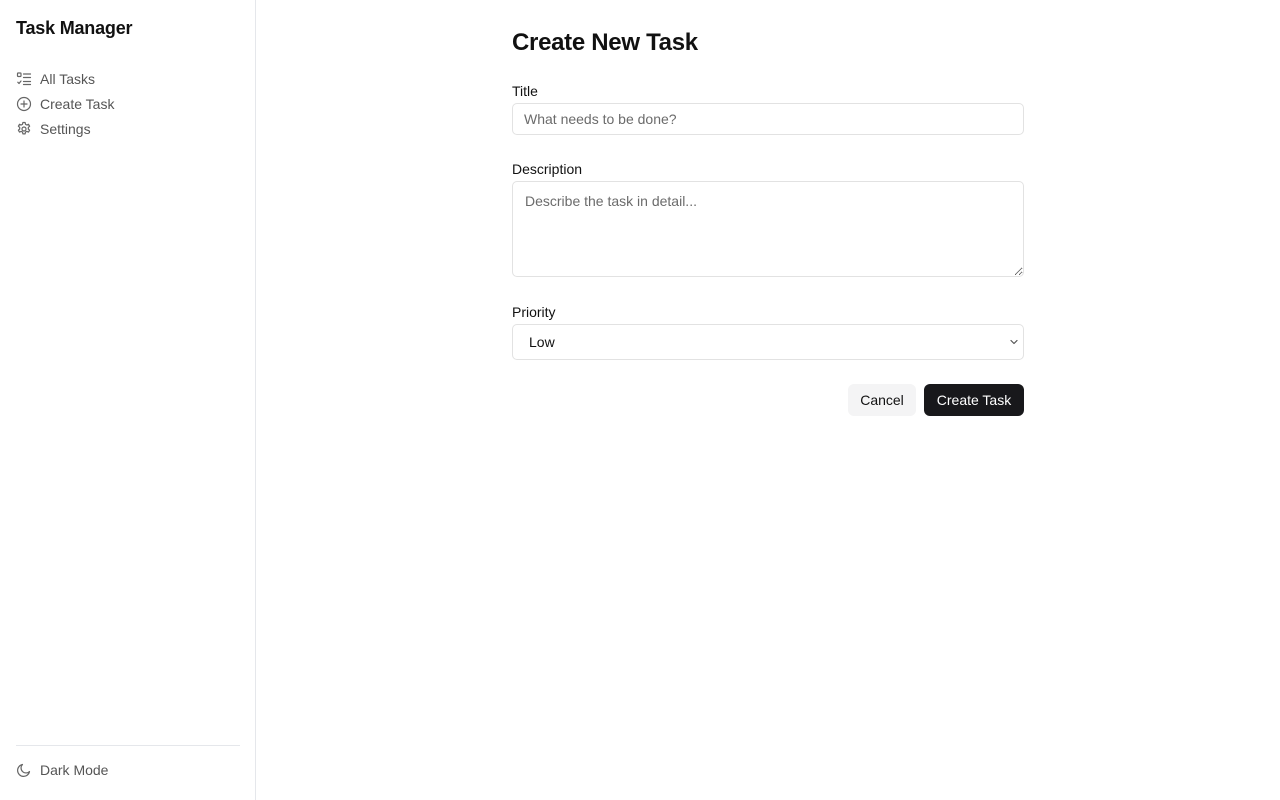  I want to click on priority-selected-value: Low, so click(542, 342).